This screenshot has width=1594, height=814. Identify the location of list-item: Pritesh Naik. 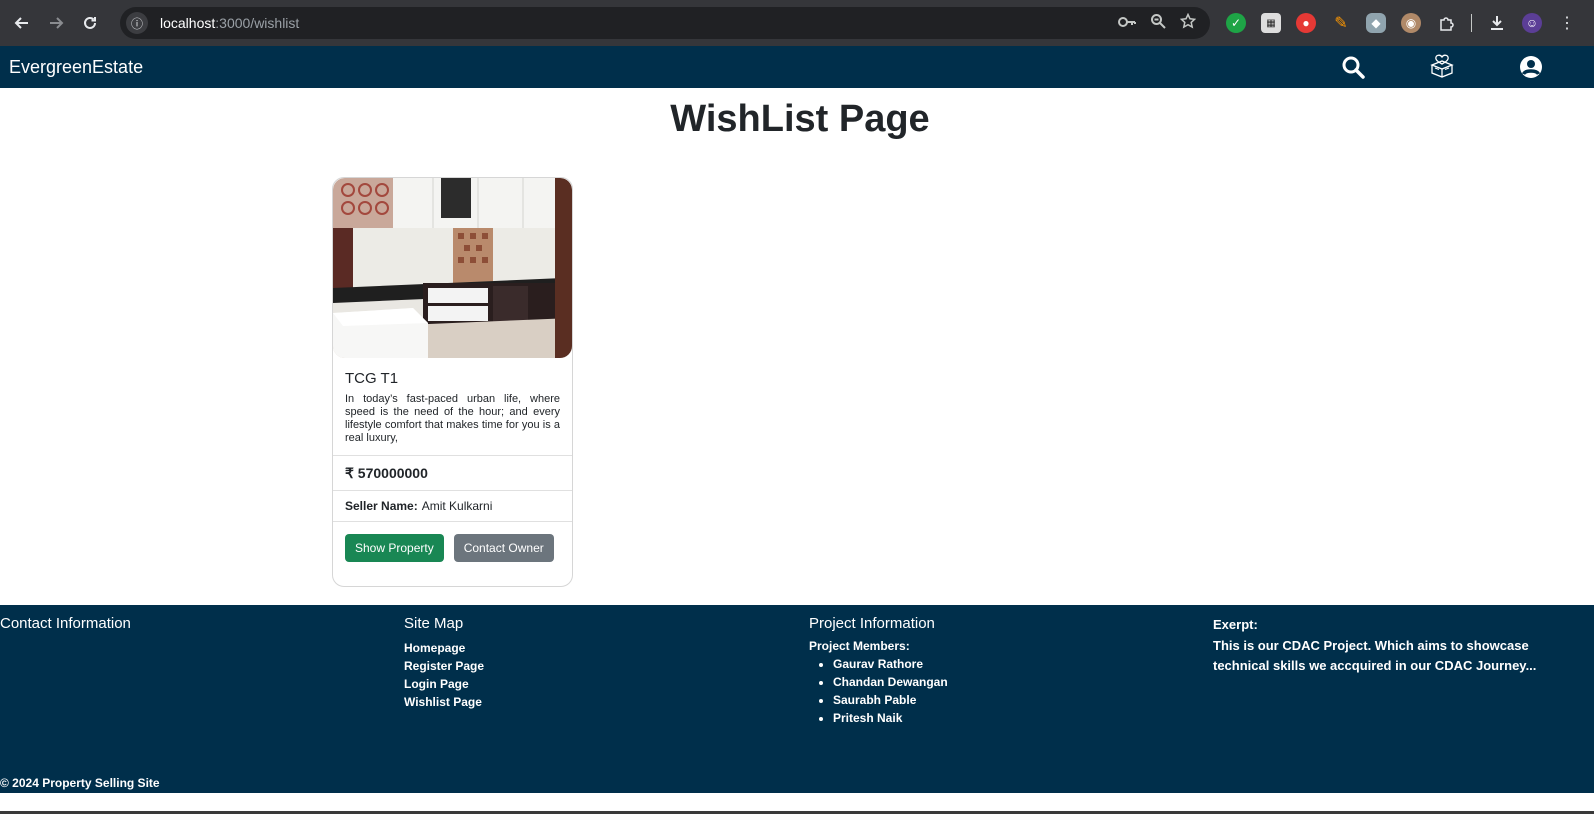
(890, 718).